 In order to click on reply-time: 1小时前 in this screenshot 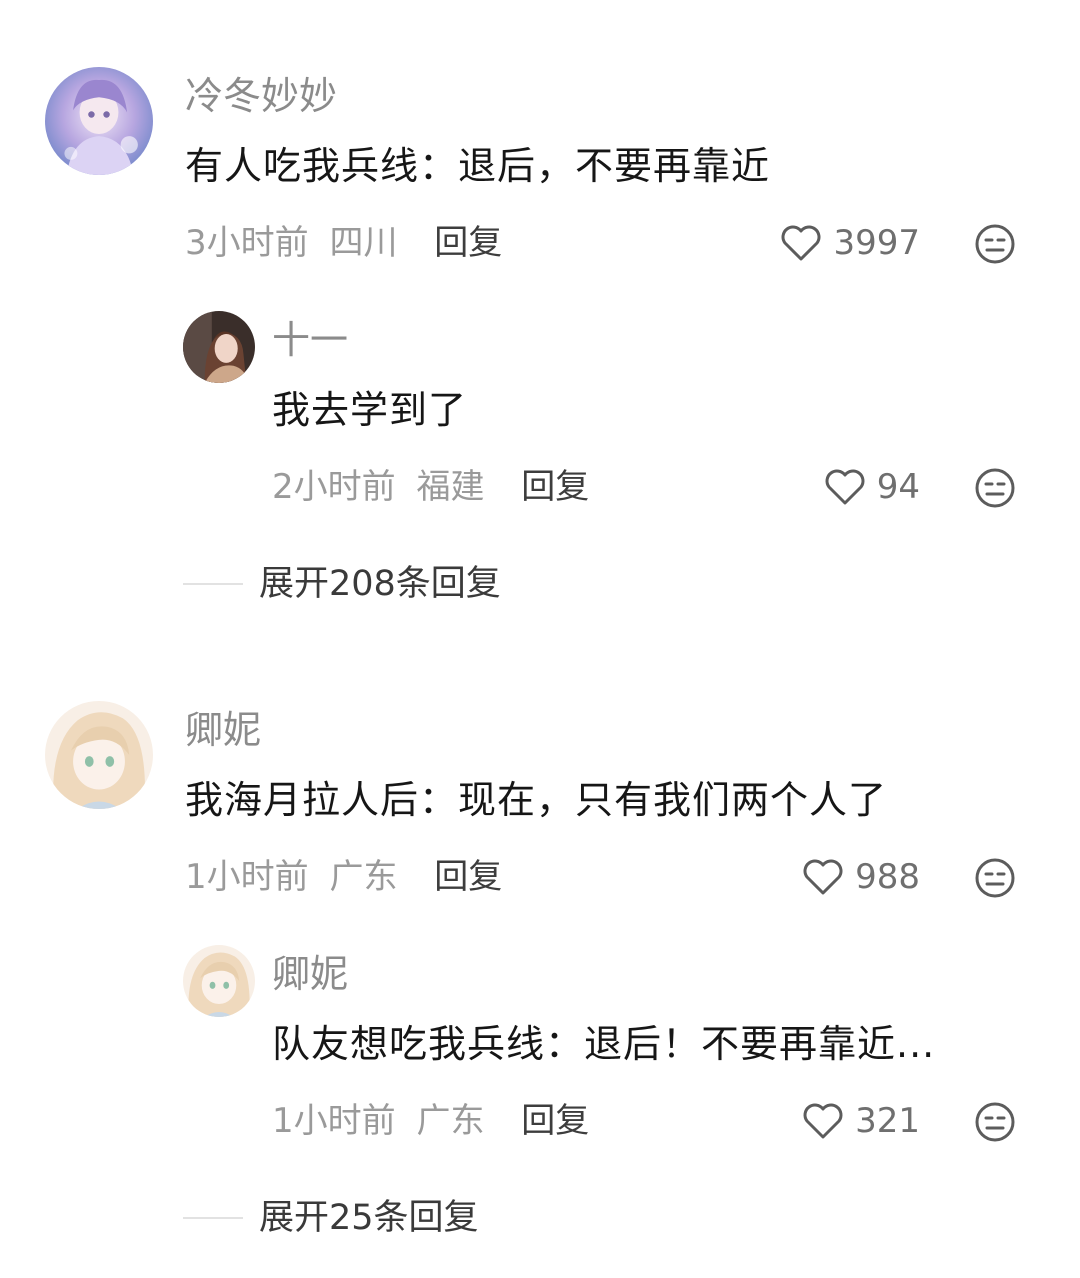, I will do `click(334, 1121)`.